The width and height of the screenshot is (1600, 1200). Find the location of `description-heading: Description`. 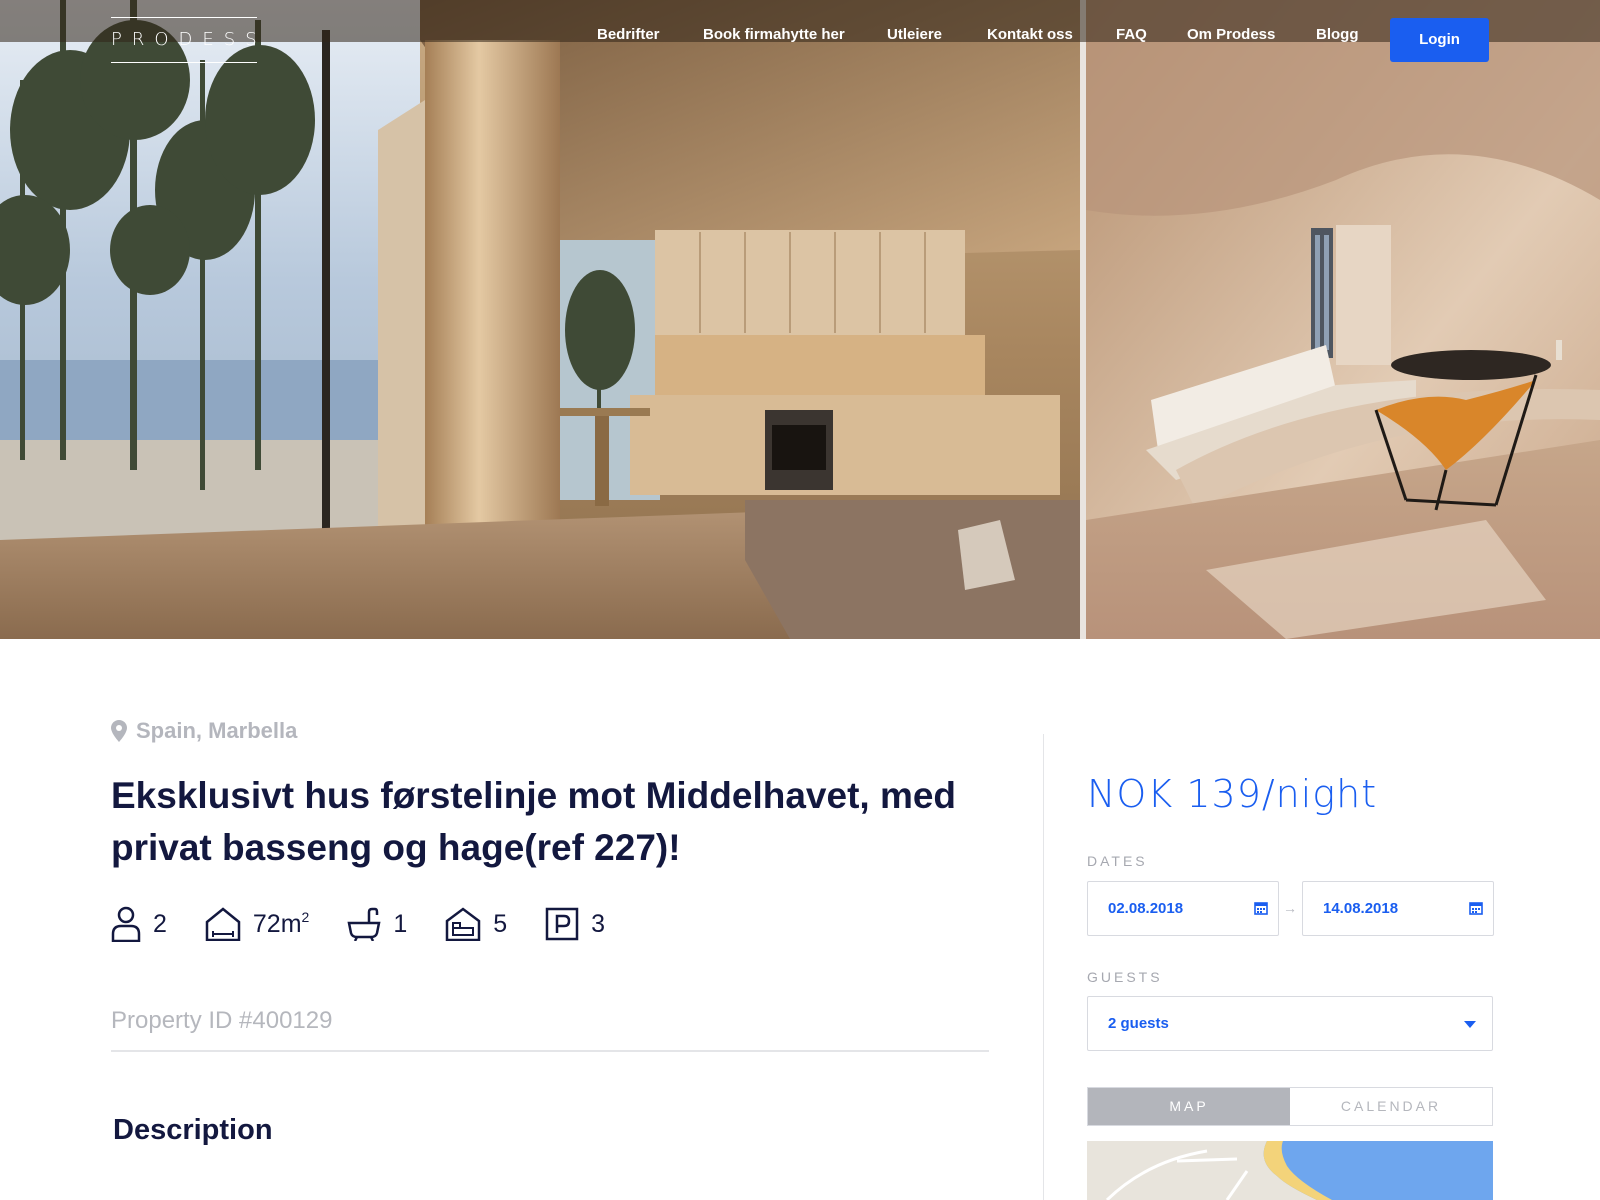

description-heading: Description is located at coordinates (193, 1130).